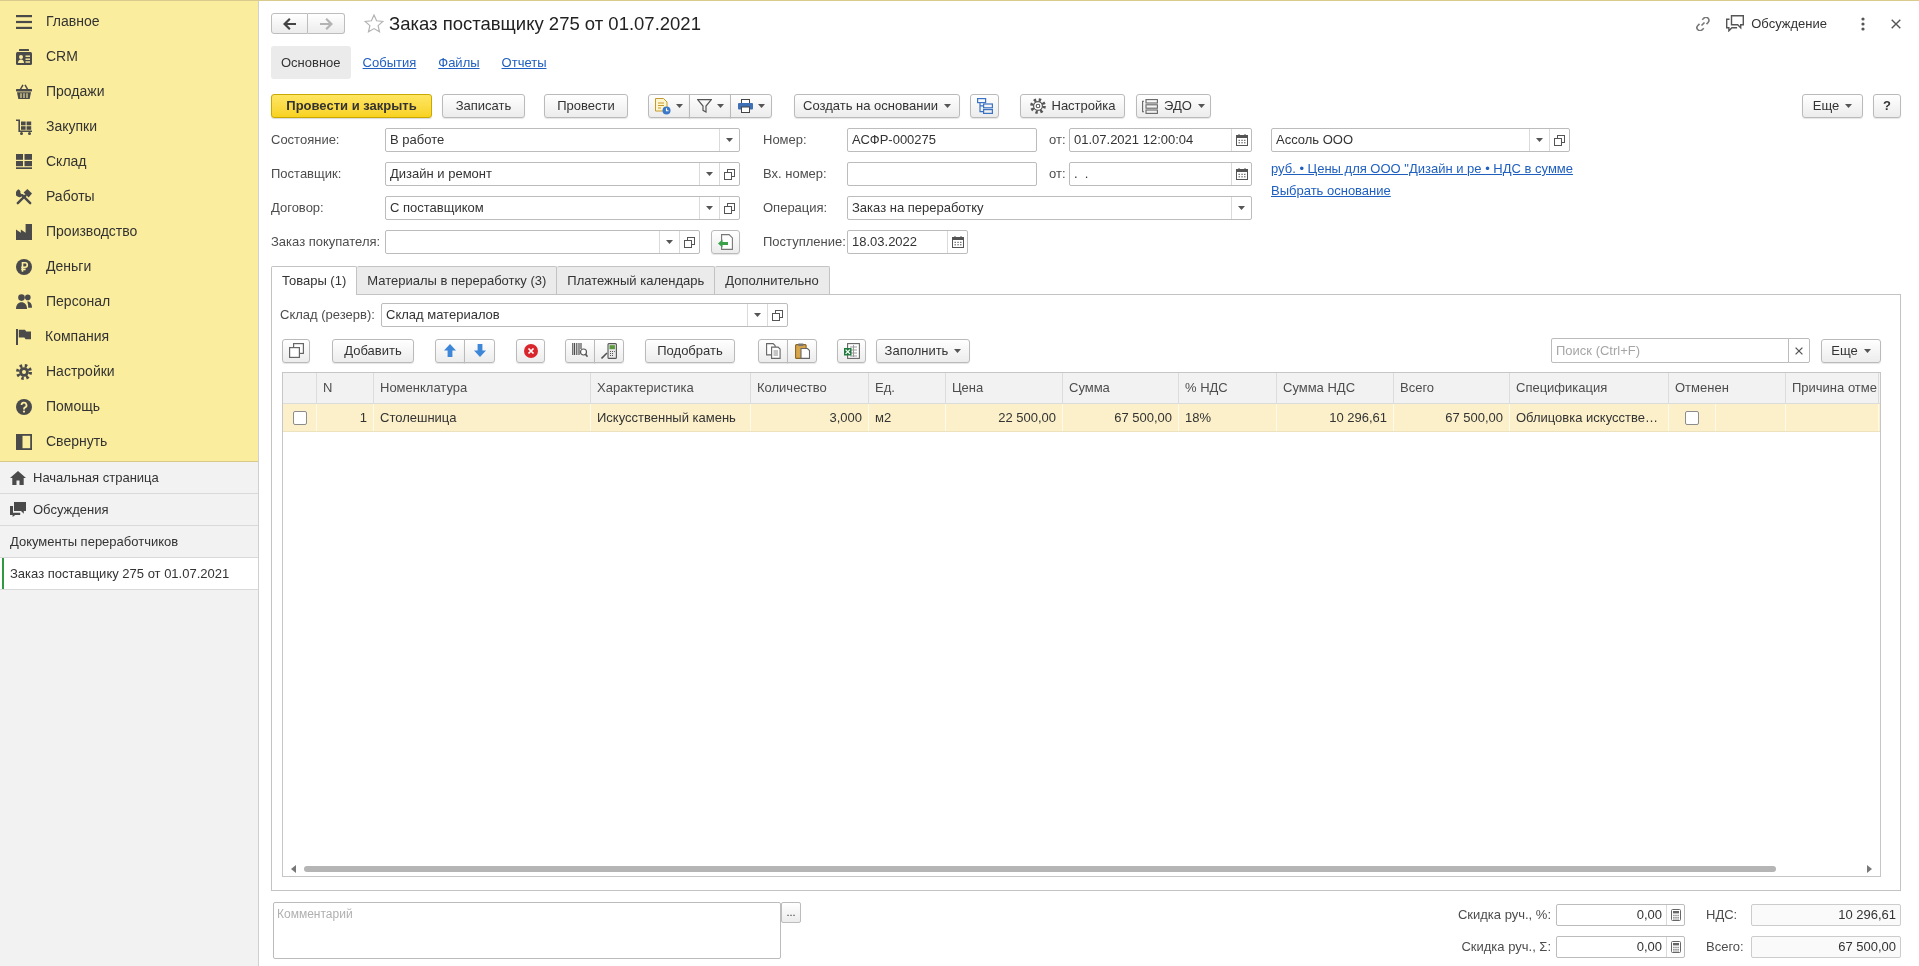 Image resolution: width=1919 pixels, height=966 pixels. What do you see at coordinates (129, 371) in the screenshot?
I see `sidebar-section: Настройки` at bounding box center [129, 371].